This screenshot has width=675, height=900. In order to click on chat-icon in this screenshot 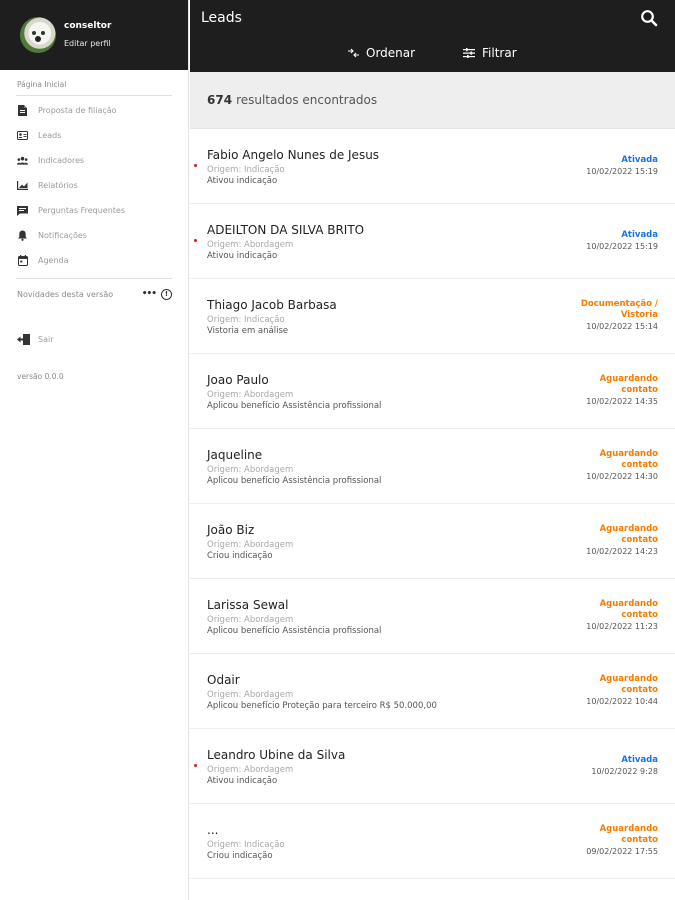, I will do `click(22, 210)`.